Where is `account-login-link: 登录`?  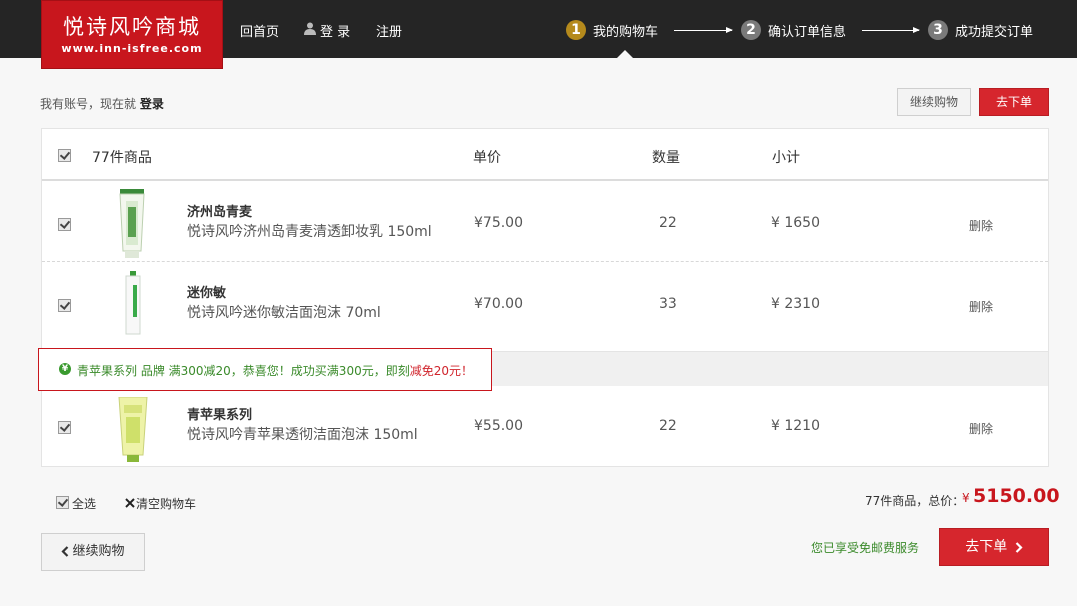 account-login-link: 登录 is located at coordinates (152, 104).